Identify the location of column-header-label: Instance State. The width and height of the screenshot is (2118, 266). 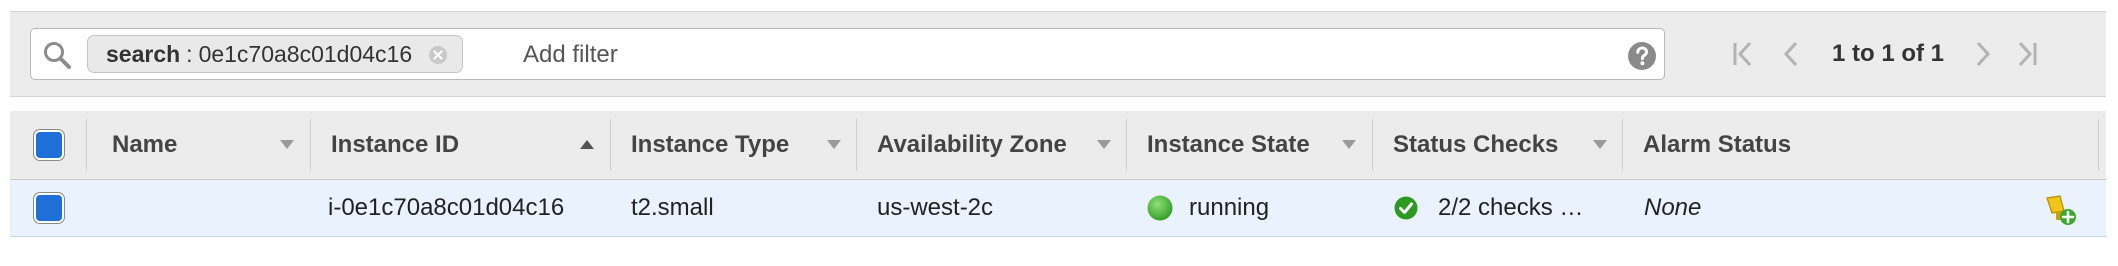
(1228, 144).